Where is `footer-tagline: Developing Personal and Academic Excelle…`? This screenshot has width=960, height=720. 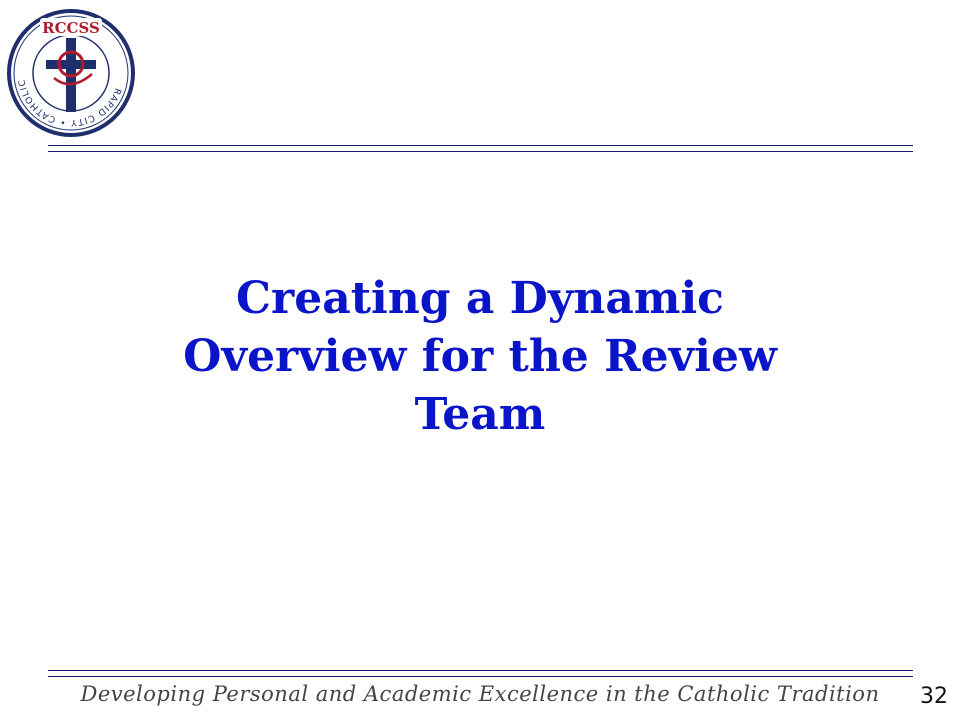 footer-tagline: Developing Personal and Academic Excelle… is located at coordinates (480, 694).